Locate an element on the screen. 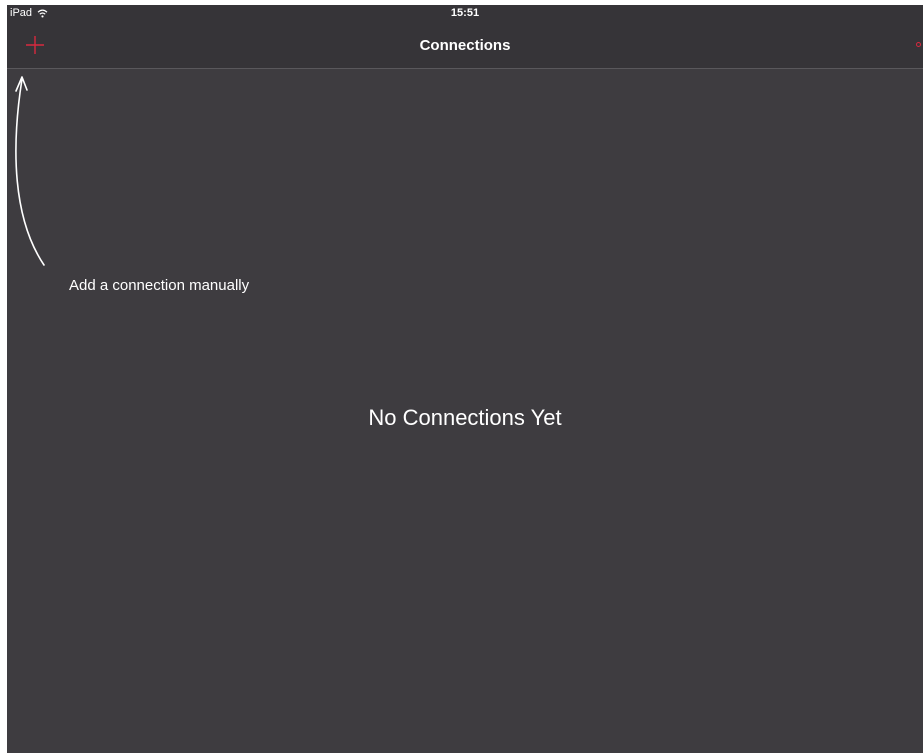  more-options-button is located at coordinates (919, 44).